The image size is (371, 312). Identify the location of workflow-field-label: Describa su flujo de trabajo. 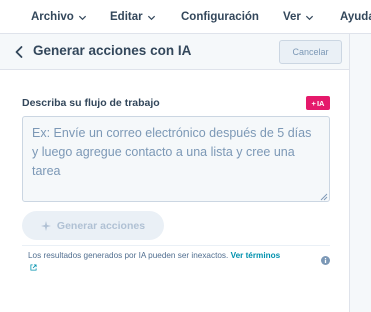
(91, 103).